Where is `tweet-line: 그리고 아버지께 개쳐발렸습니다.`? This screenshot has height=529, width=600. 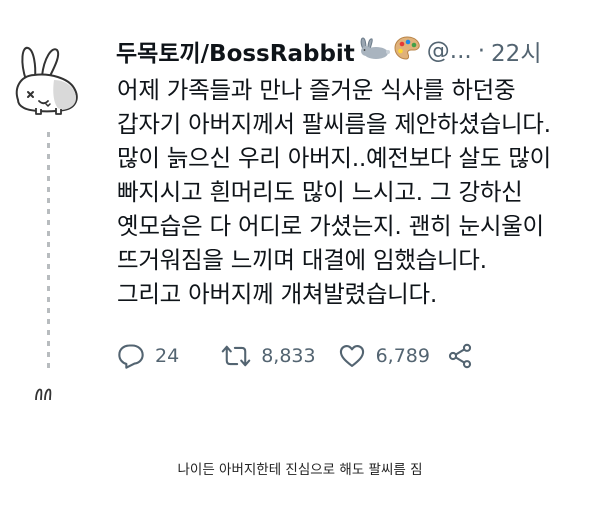 tweet-line: 그리고 아버지께 개쳐발렸습니다. is located at coordinates (277, 294).